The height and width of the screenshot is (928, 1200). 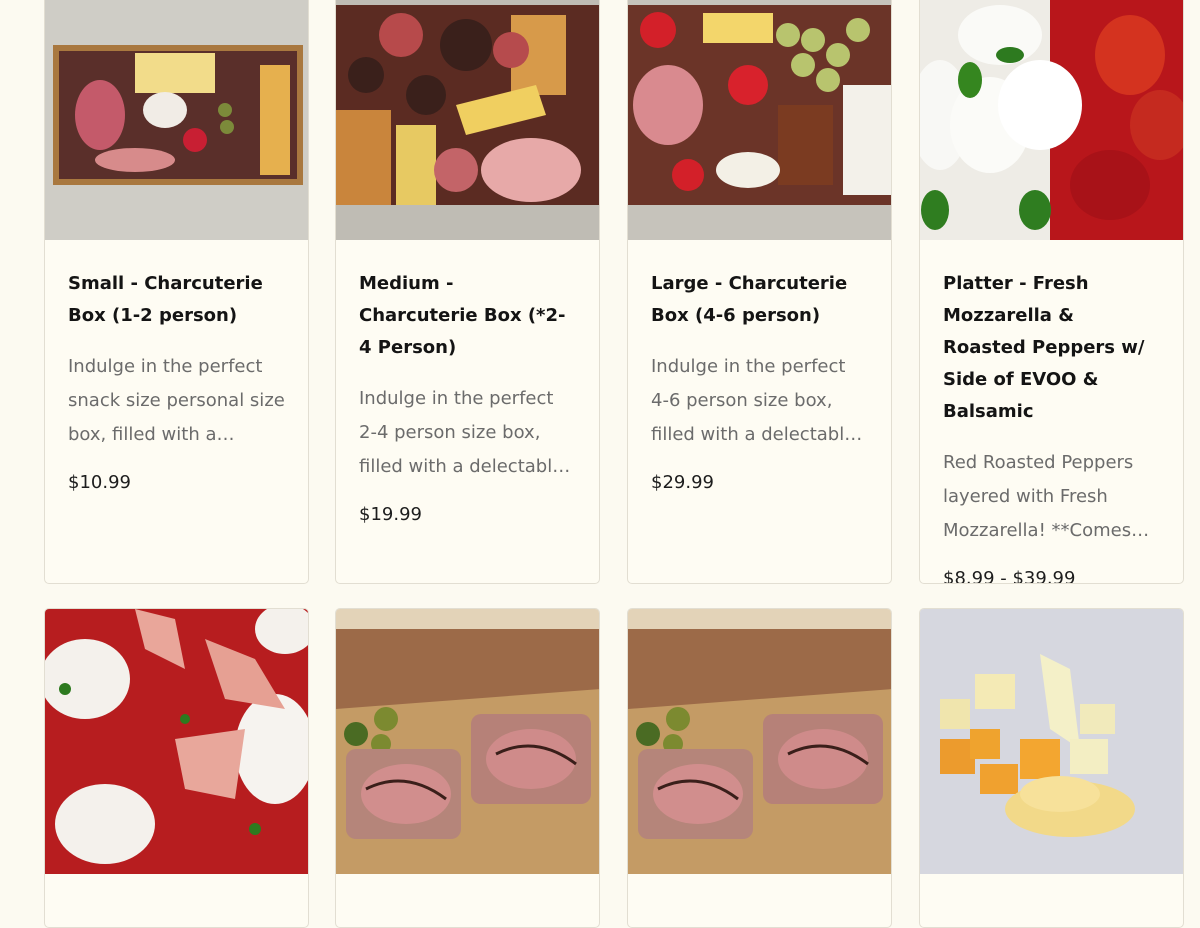 What do you see at coordinates (1009, 576) in the screenshot?
I see `product-price: $8.99 - $39.99` at bounding box center [1009, 576].